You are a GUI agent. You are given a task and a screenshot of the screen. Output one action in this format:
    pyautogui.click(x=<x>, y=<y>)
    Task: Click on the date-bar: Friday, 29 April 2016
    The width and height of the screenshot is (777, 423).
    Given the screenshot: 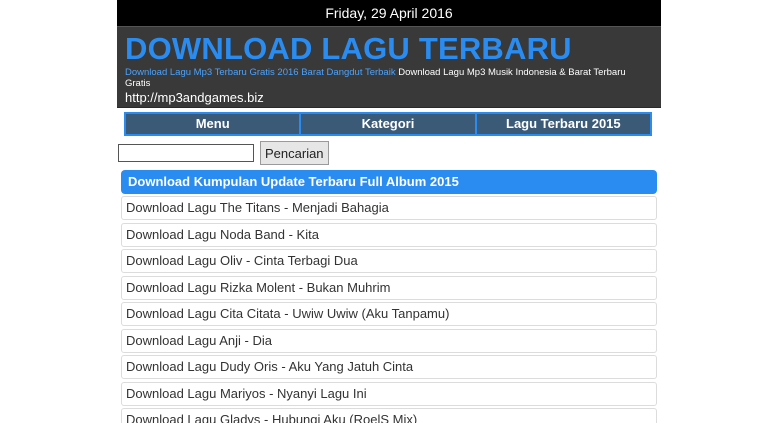 What is the action you would take?
    pyautogui.click(x=389, y=13)
    